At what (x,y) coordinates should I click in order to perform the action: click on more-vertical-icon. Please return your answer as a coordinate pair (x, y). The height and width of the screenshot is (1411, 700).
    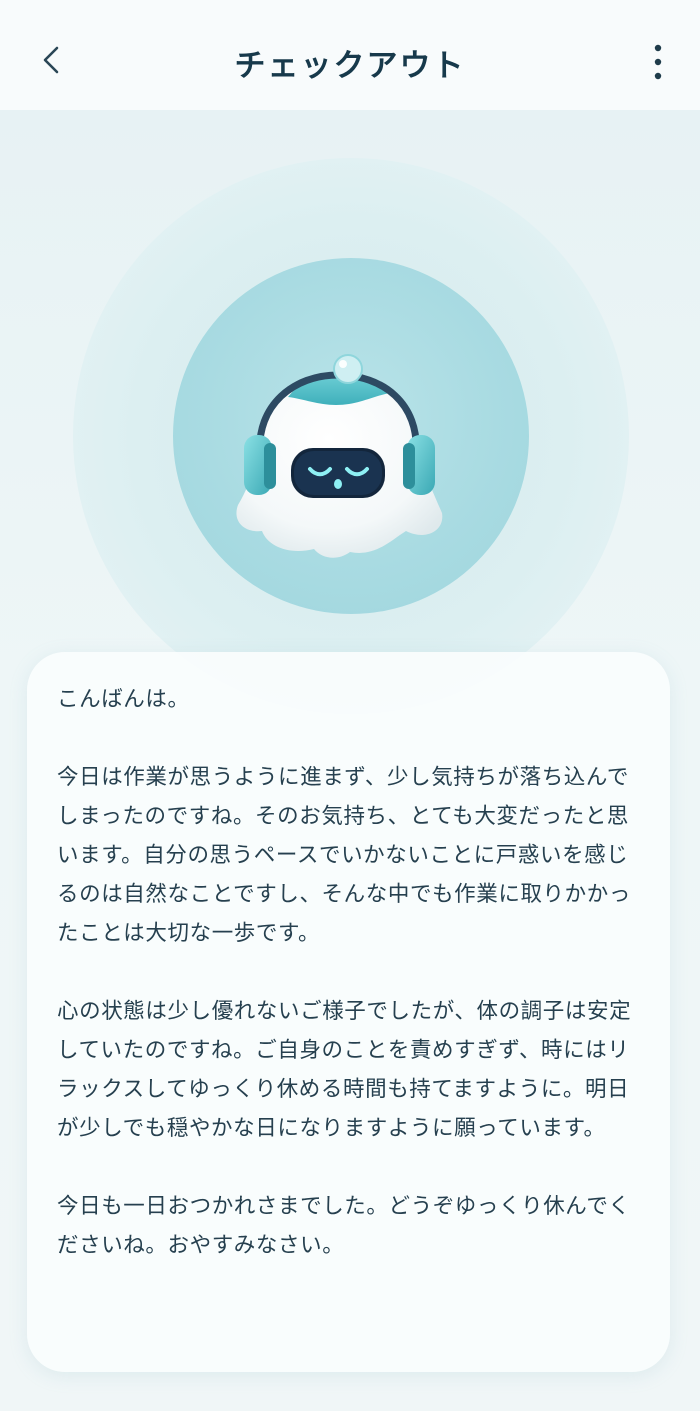
    Looking at the image, I should click on (658, 62).